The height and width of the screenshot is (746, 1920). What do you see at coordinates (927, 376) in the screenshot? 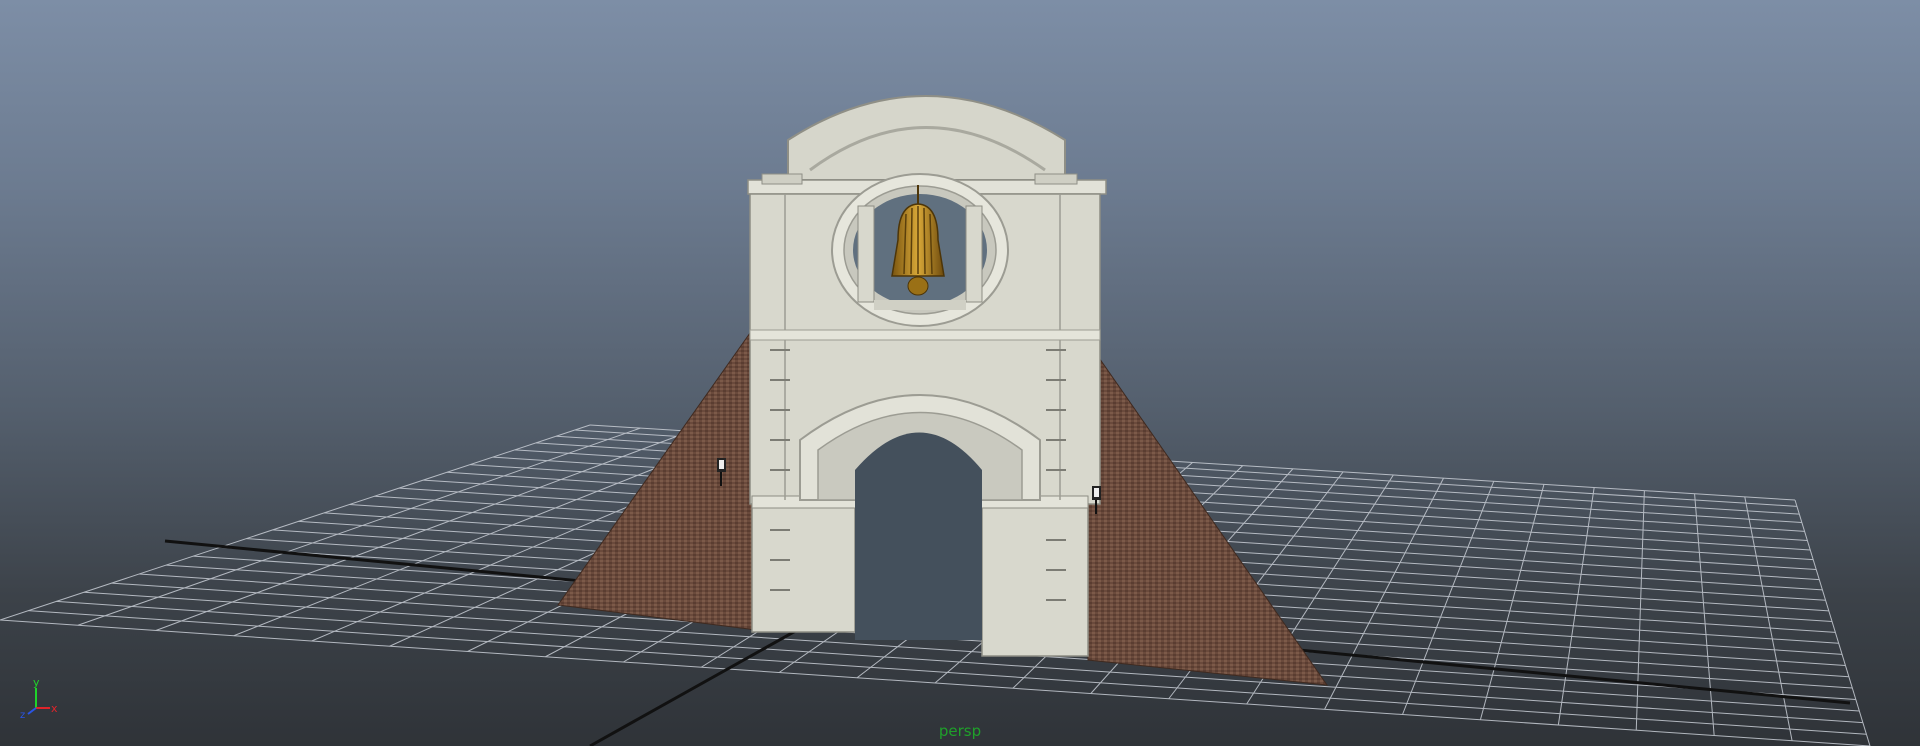
I see `gate-arch` at bounding box center [927, 376].